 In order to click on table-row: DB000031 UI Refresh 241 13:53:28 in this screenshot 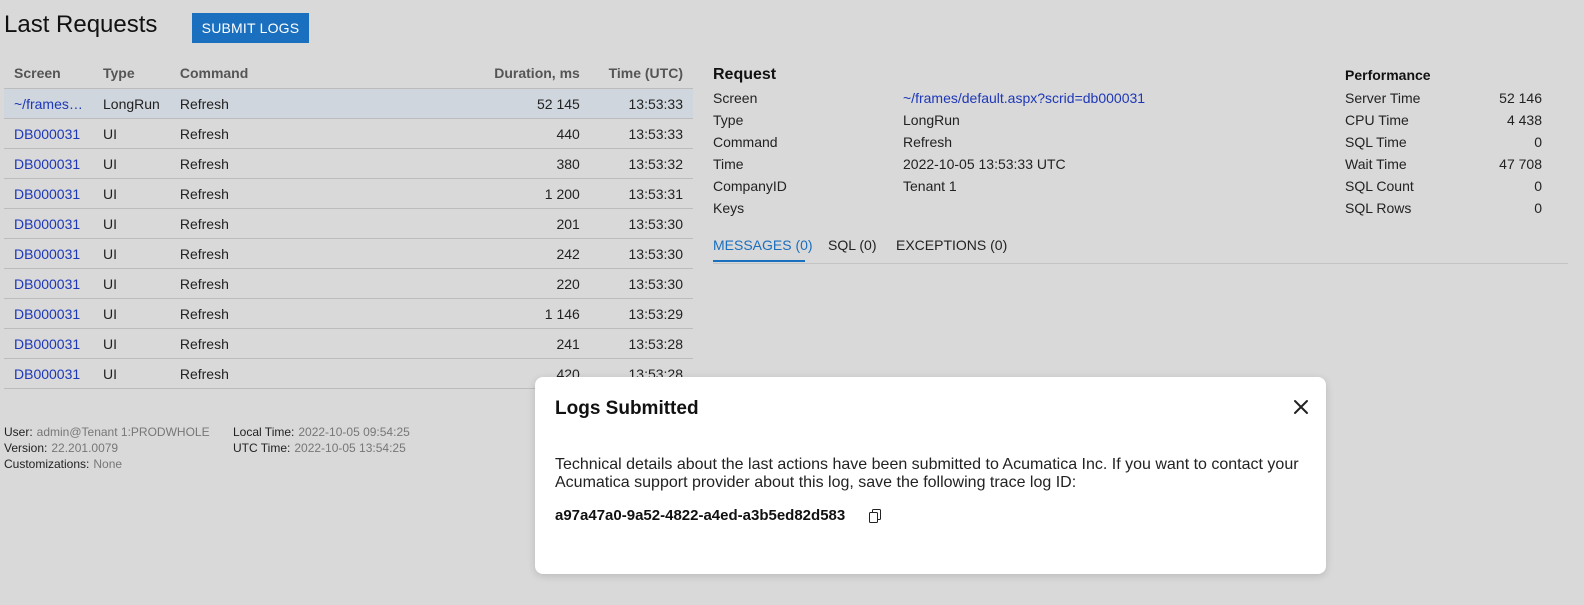, I will do `click(348, 343)`.